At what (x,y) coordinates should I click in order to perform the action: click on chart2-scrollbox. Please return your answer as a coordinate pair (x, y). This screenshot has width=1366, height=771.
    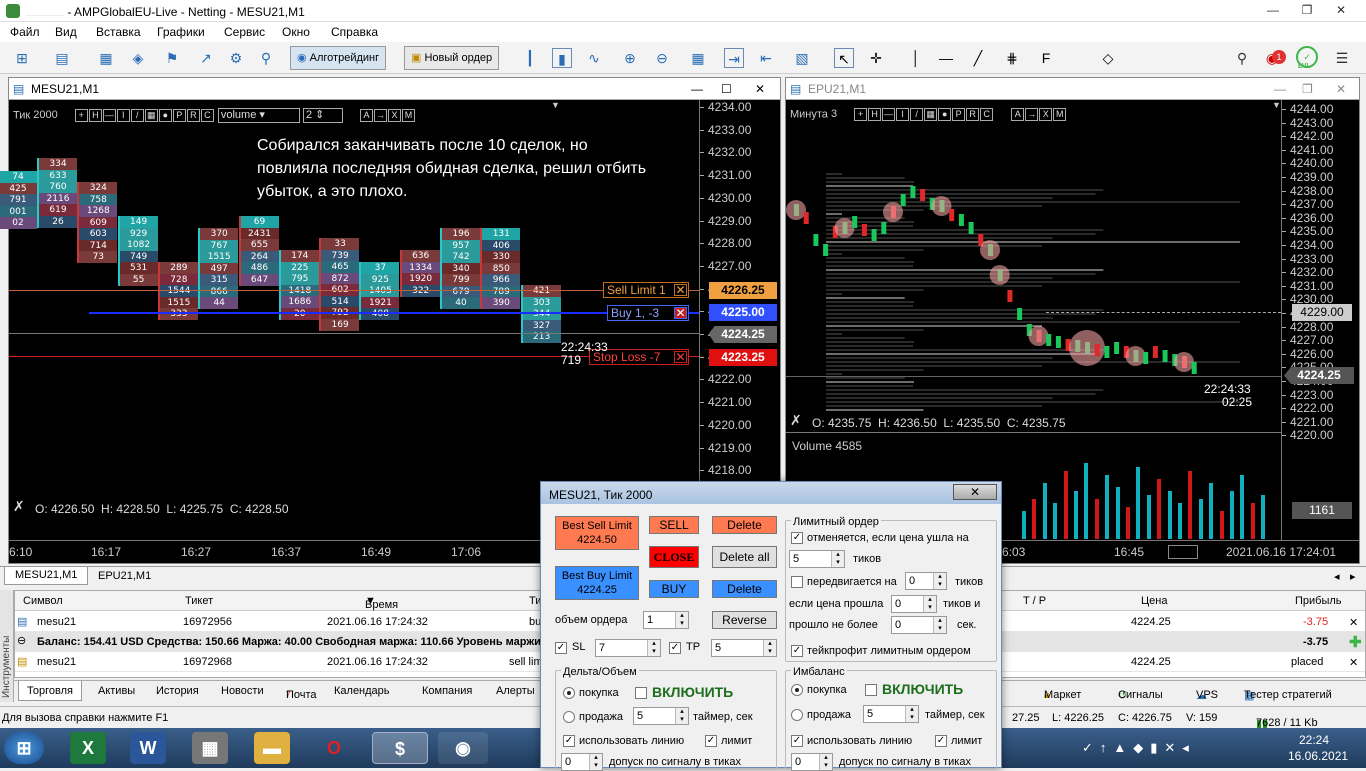
    Looking at the image, I should click on (1183, 552).